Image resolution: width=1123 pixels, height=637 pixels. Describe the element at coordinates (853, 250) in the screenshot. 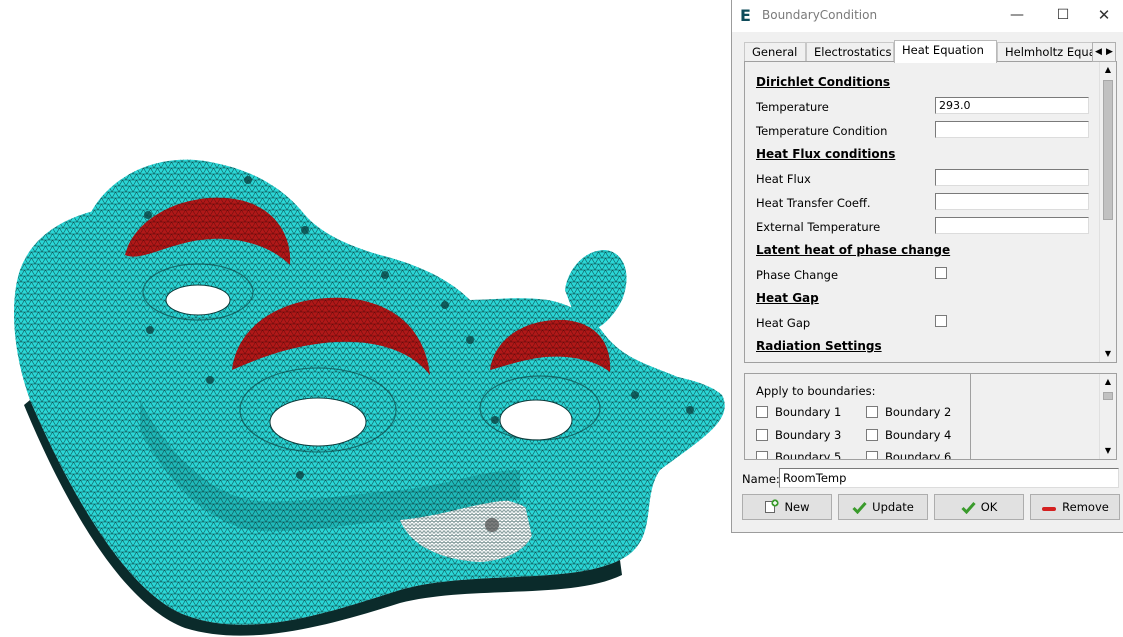

I see `latent-heat-section-title: Latent heat of phase change` at that location.